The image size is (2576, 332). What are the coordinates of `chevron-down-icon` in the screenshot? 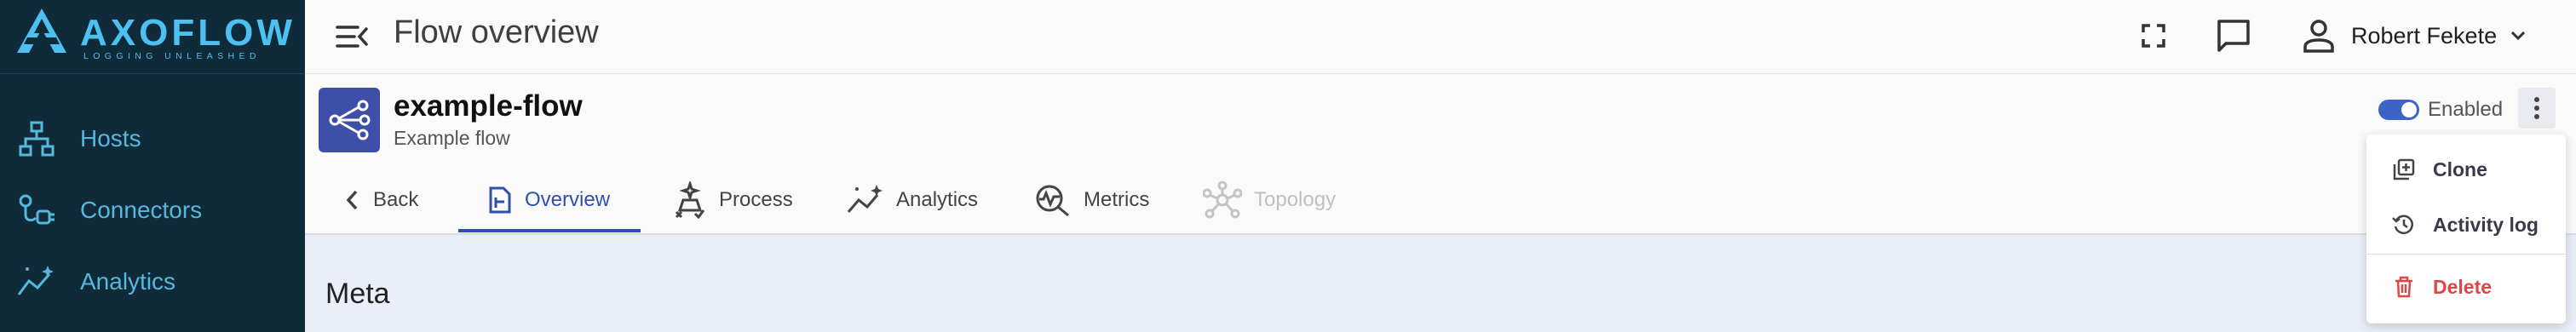 It's located at (2519, 36).